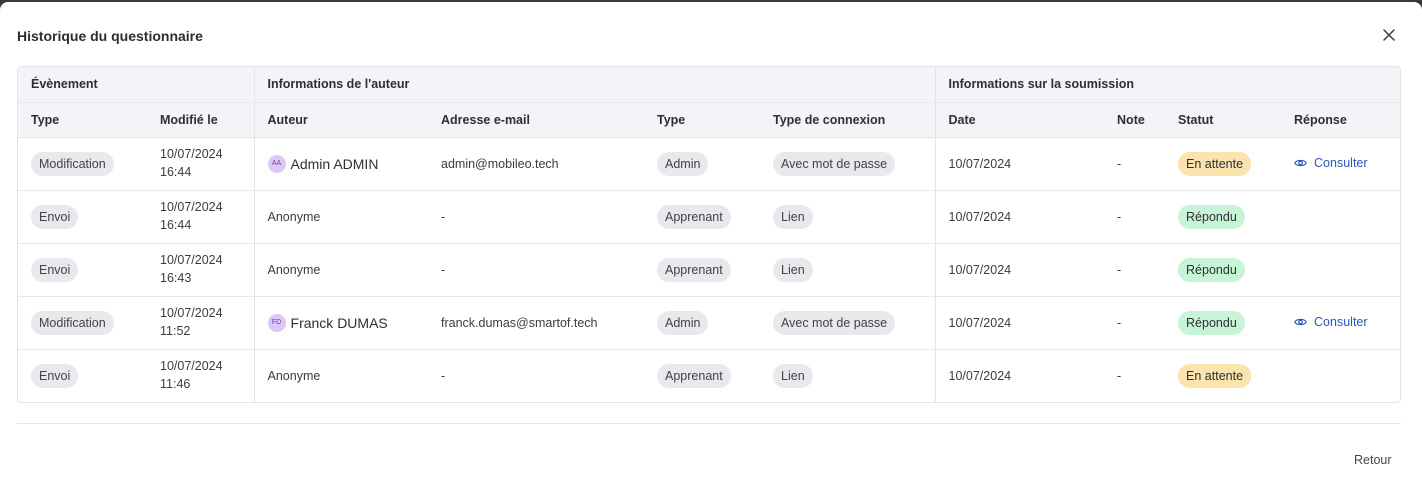 Image resolution: width=1422 pixels, height=498 pixels. Describe the element at coordinates (1340, 120) in the screenshot. I see `column-header: Réponse` at that location.